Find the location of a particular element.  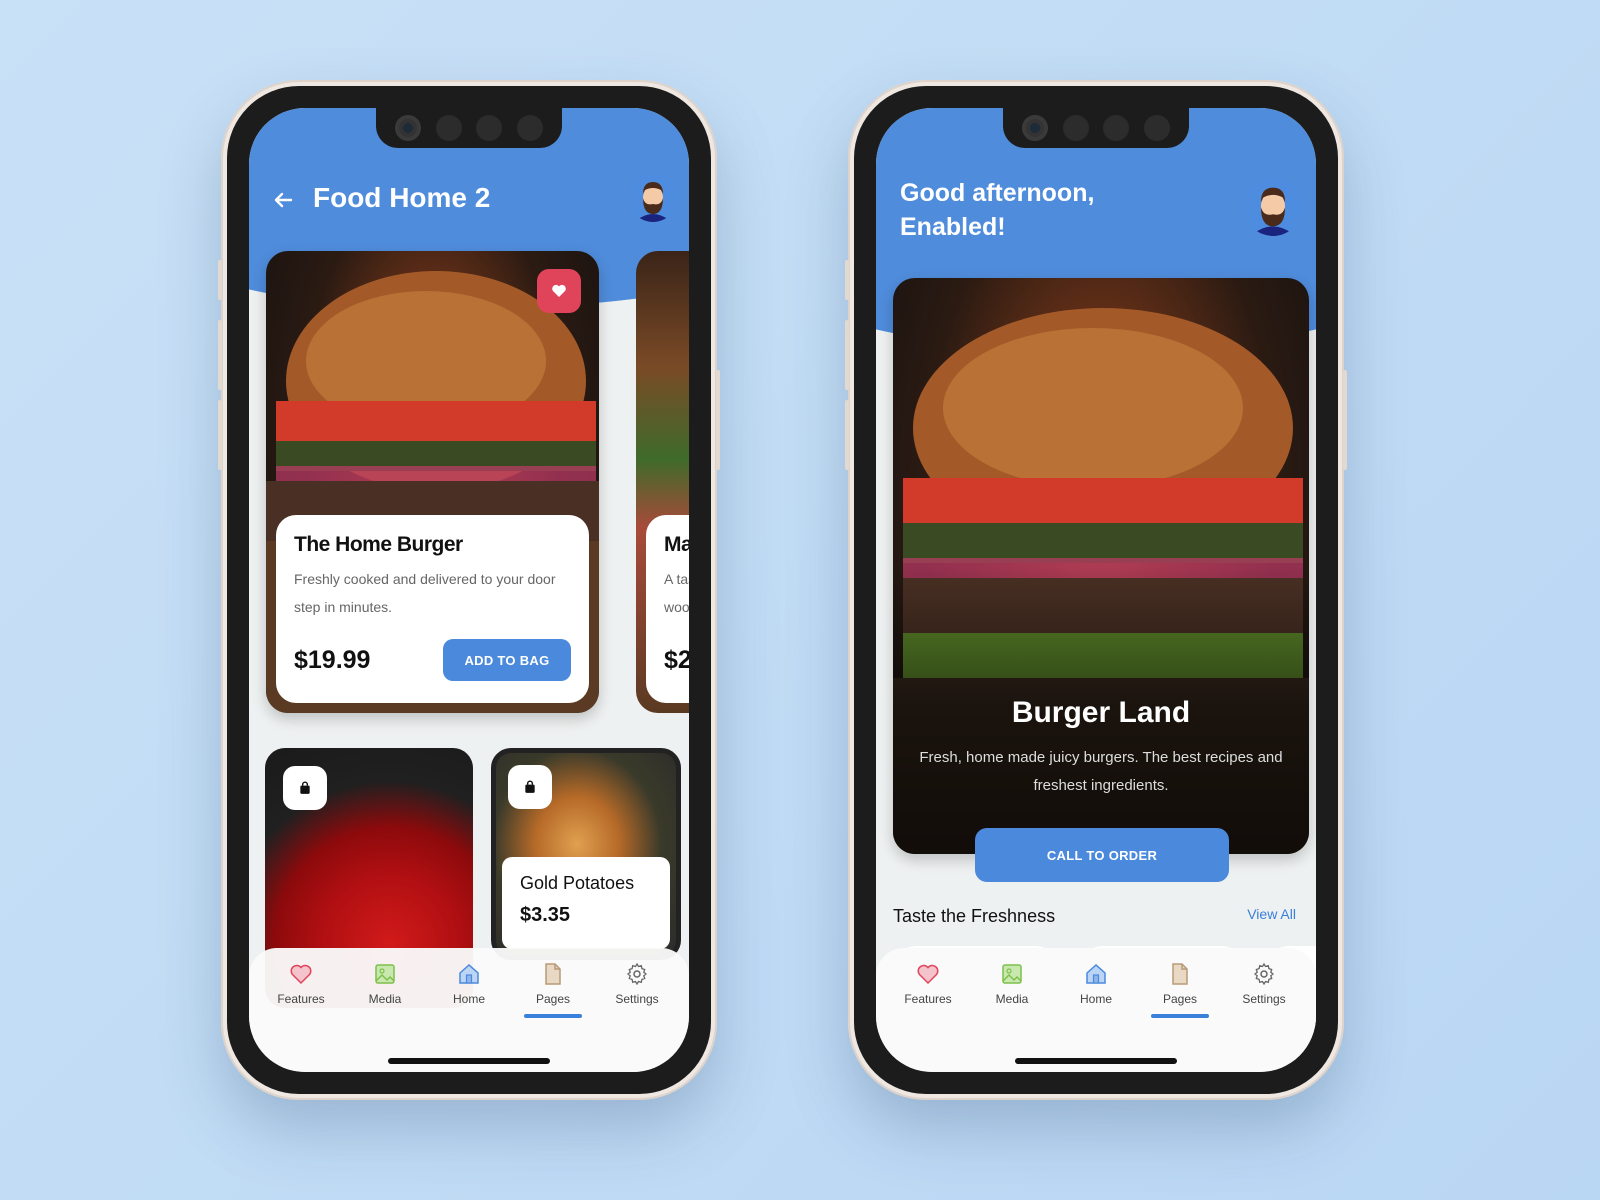

restaurant-title: Burger Land is located at coordinates (1101, 712).